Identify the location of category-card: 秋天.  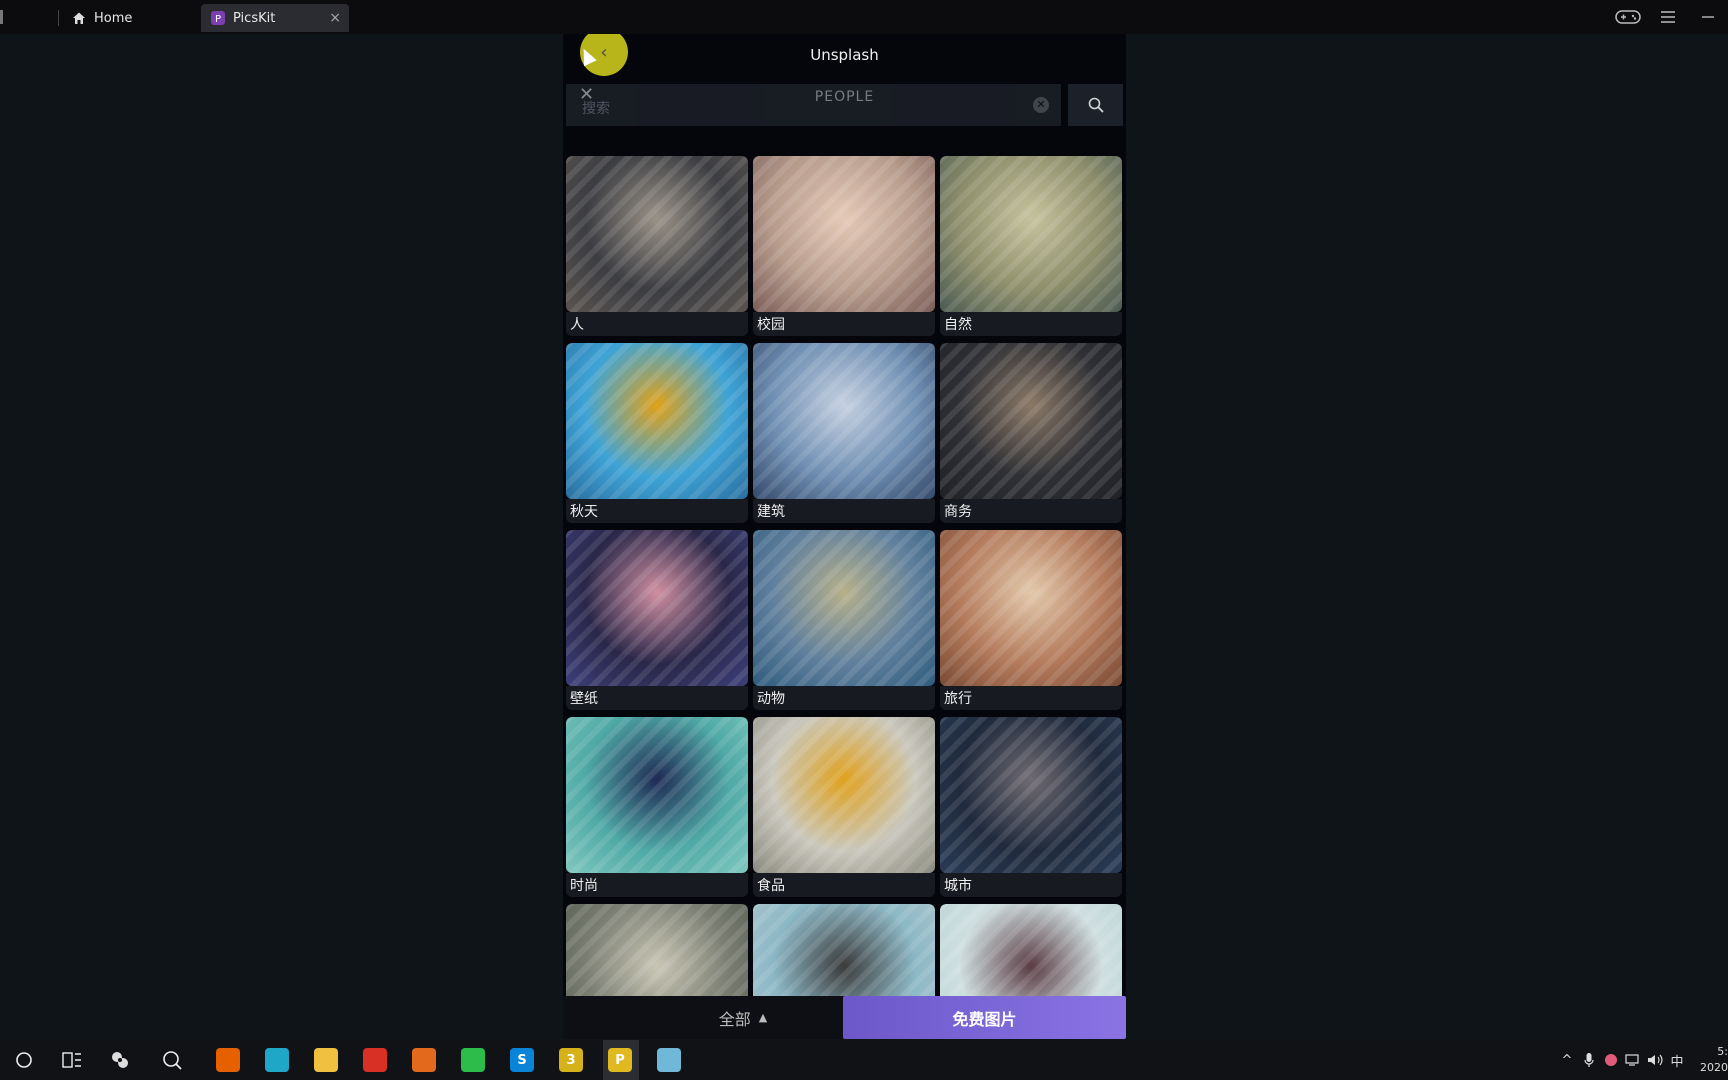
(657, 433).